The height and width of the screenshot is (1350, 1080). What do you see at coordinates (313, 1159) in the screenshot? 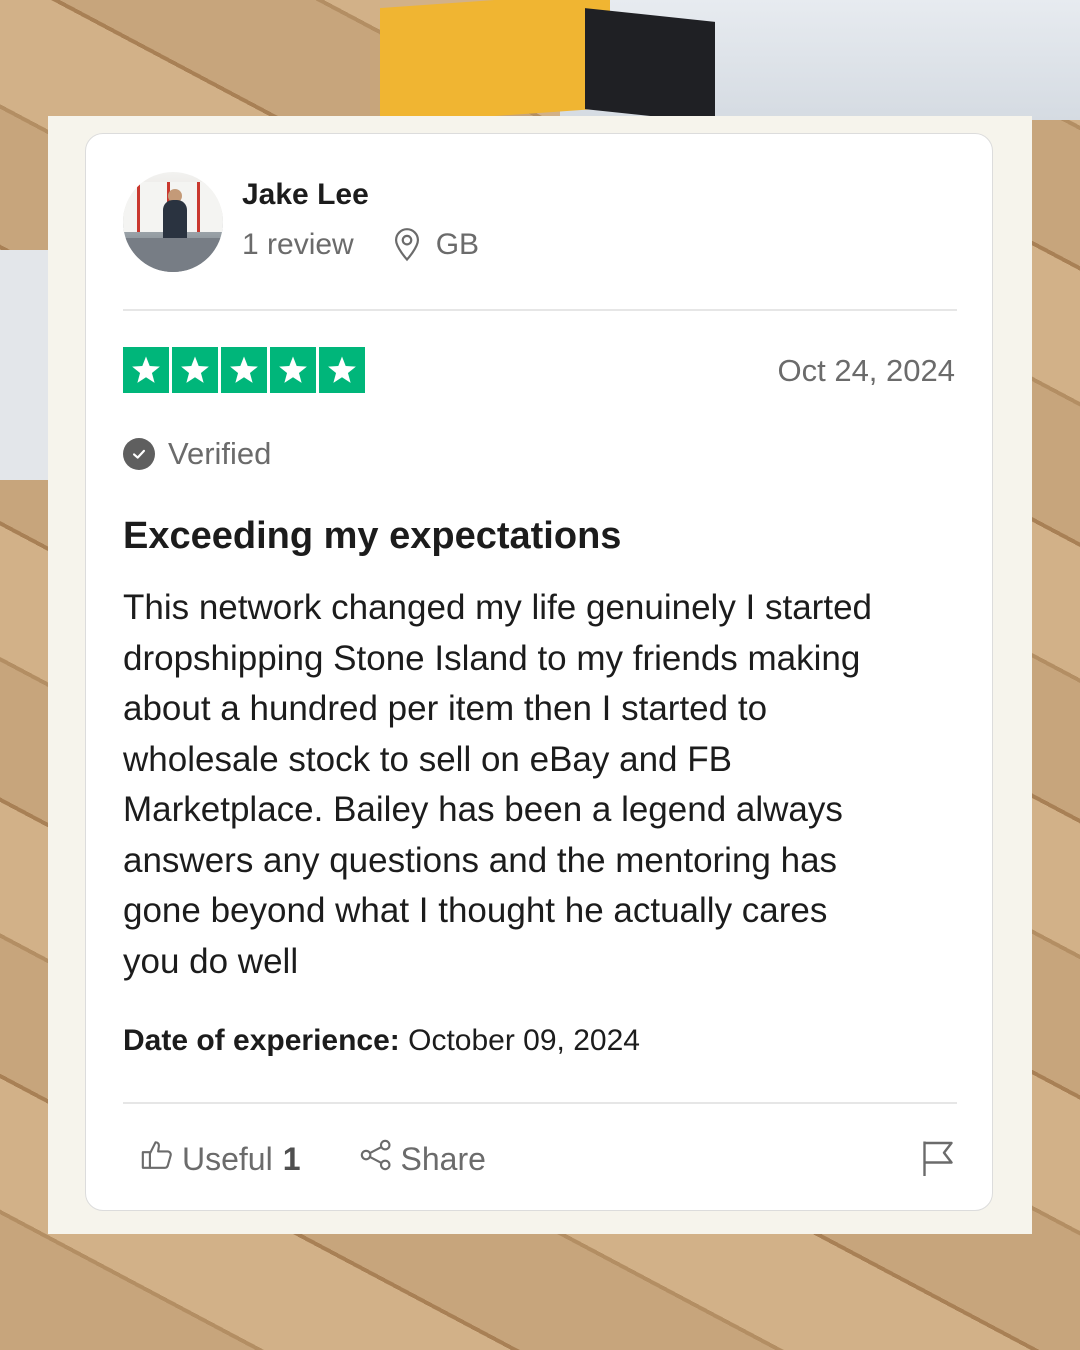
I see `review-actions: Useful 1 Share` at bounding box center [313, 1159].